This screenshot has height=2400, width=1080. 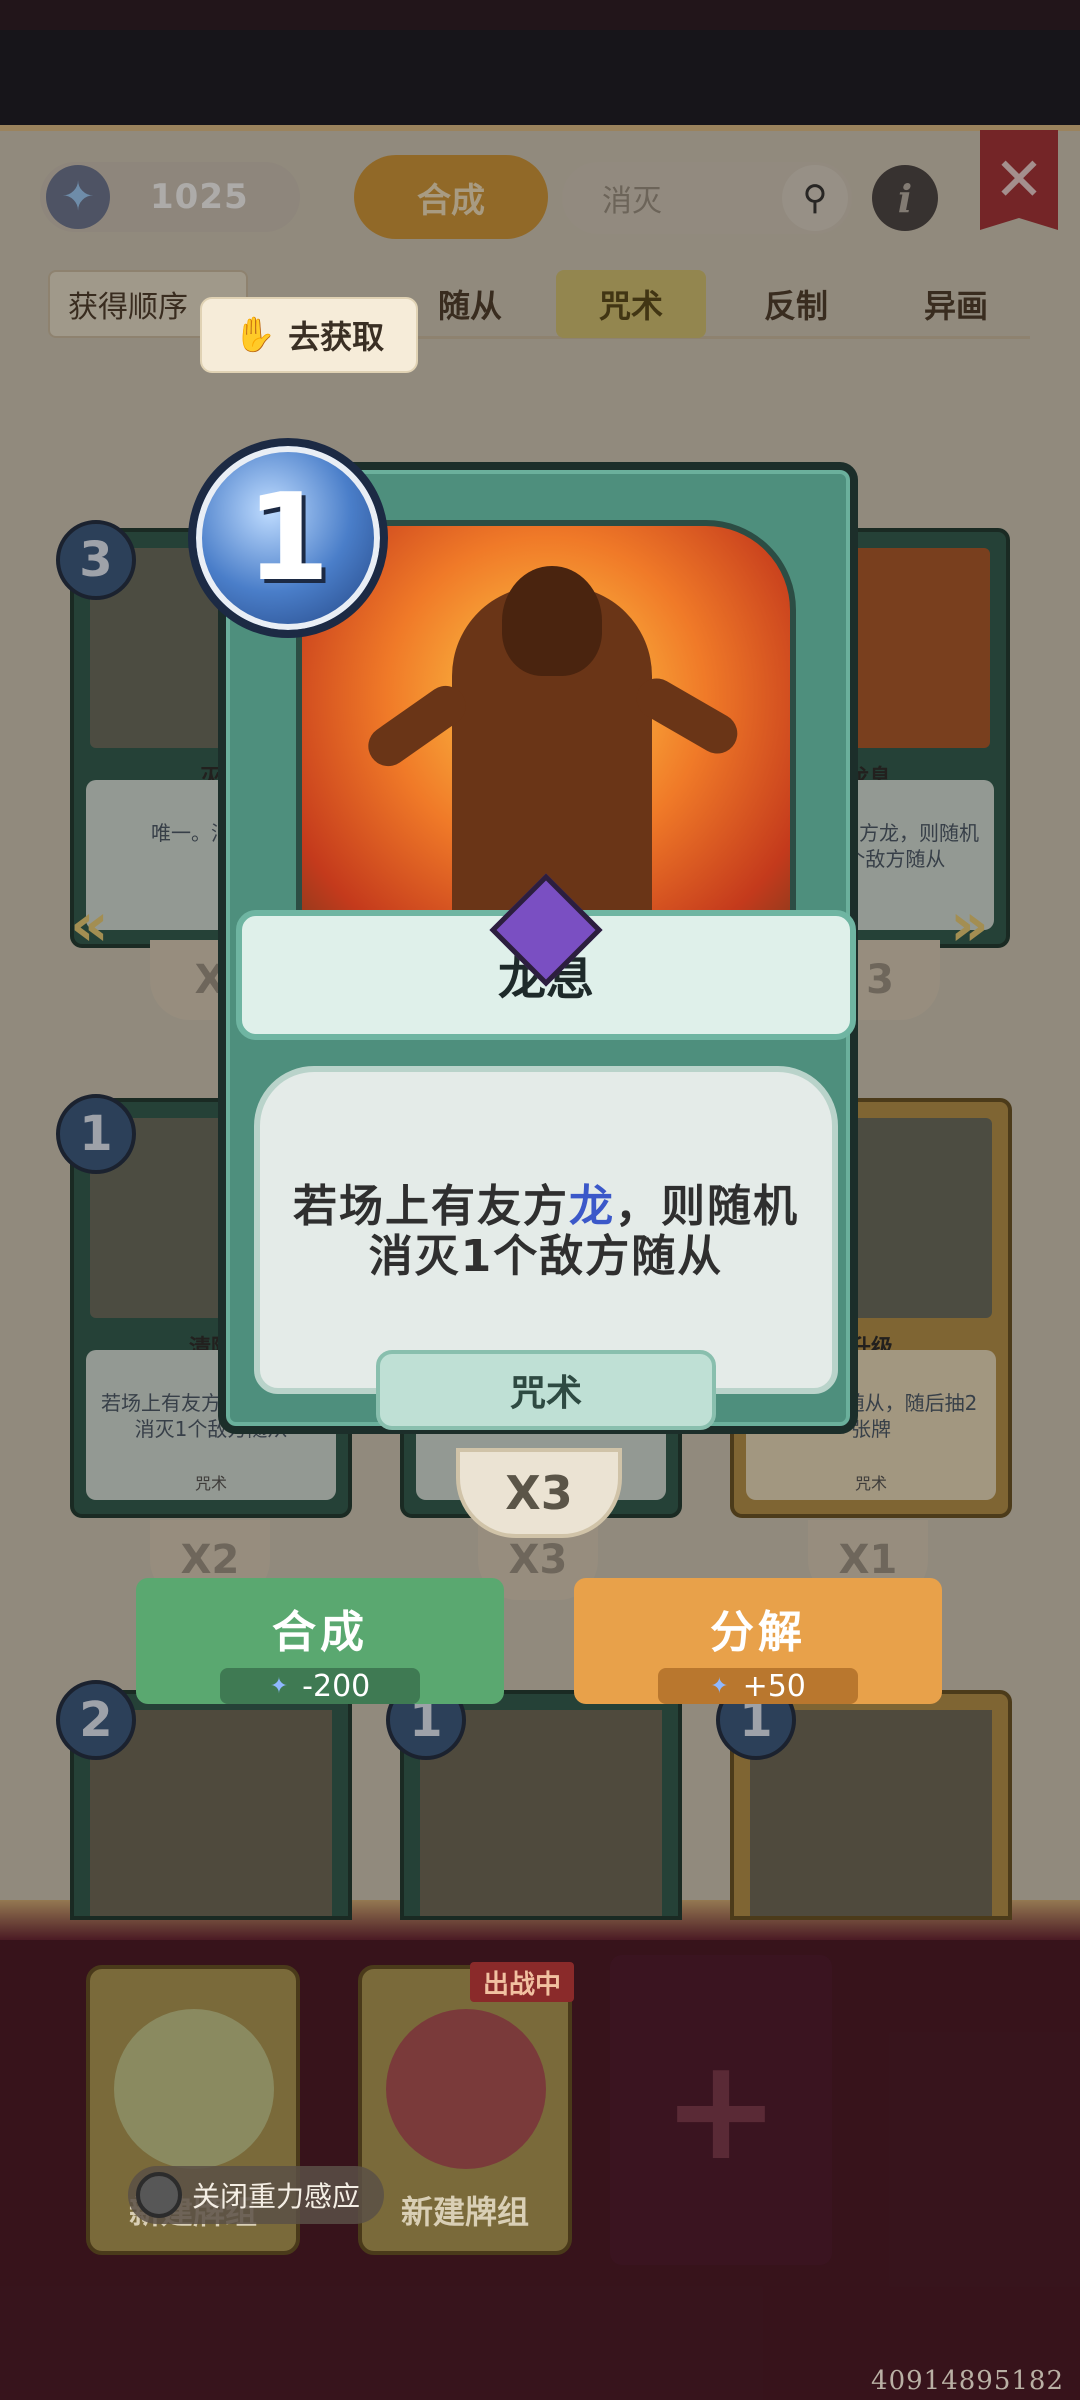 What do you see at coordinates (796, 304) in the screenshot?
I see `tab-counters: 反制` at bounding box center [796, 304].